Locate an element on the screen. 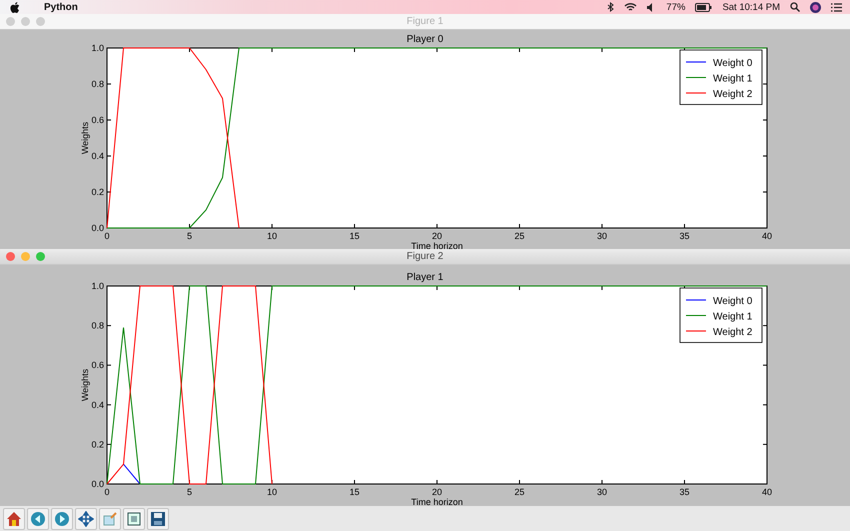 The width and height of the screenshot is (850, 531). layout-icon is located at coordinates (134, 518).